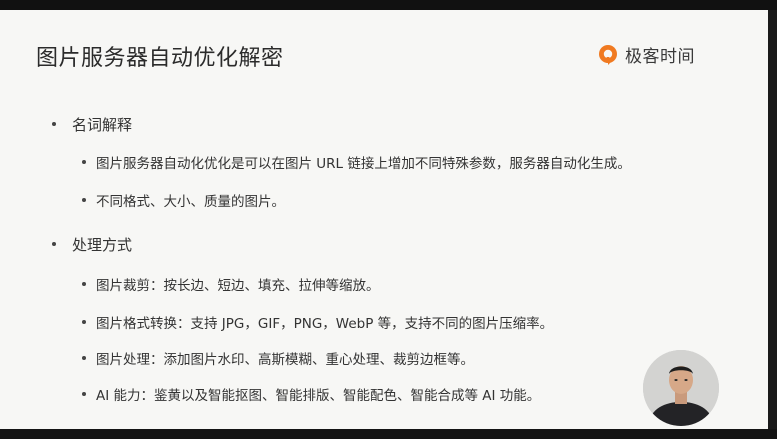 The width and height of the screenshot is (777, 439). I want to click on slide-title: 图片服务器自动优化解密, so click(160, 58).